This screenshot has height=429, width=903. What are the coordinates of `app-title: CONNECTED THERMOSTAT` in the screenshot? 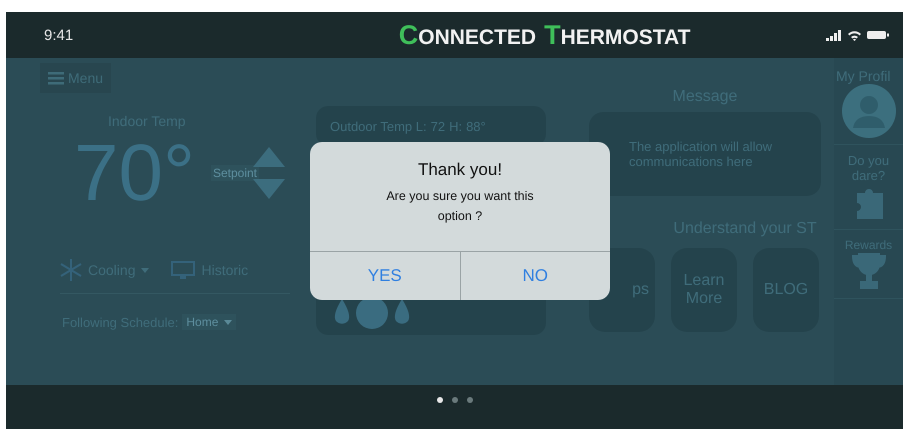 It's located at (544, 35).